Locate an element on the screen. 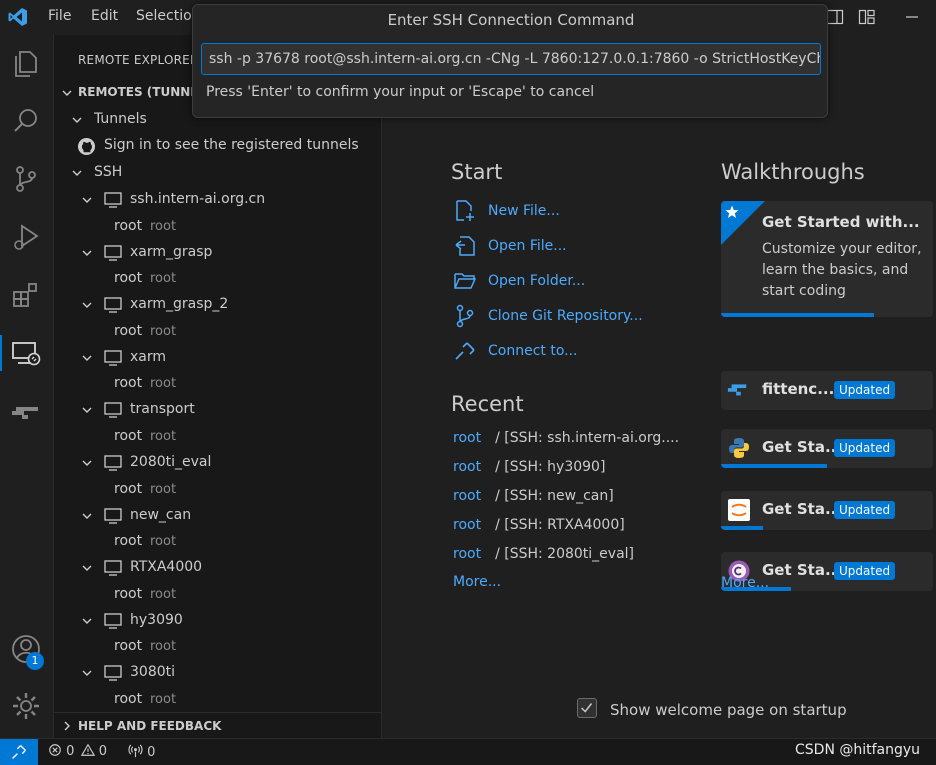 The height and width of the screenshot is (765, 936). ssh-host-item: hy3090 is located at coordinates (218, 621).